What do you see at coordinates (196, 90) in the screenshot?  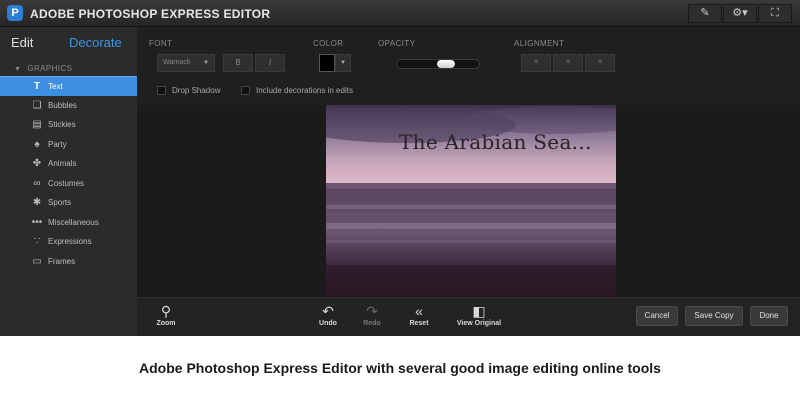 I see `drop-shadow-label: Drop Shadow` at bounding box center [196, 90].